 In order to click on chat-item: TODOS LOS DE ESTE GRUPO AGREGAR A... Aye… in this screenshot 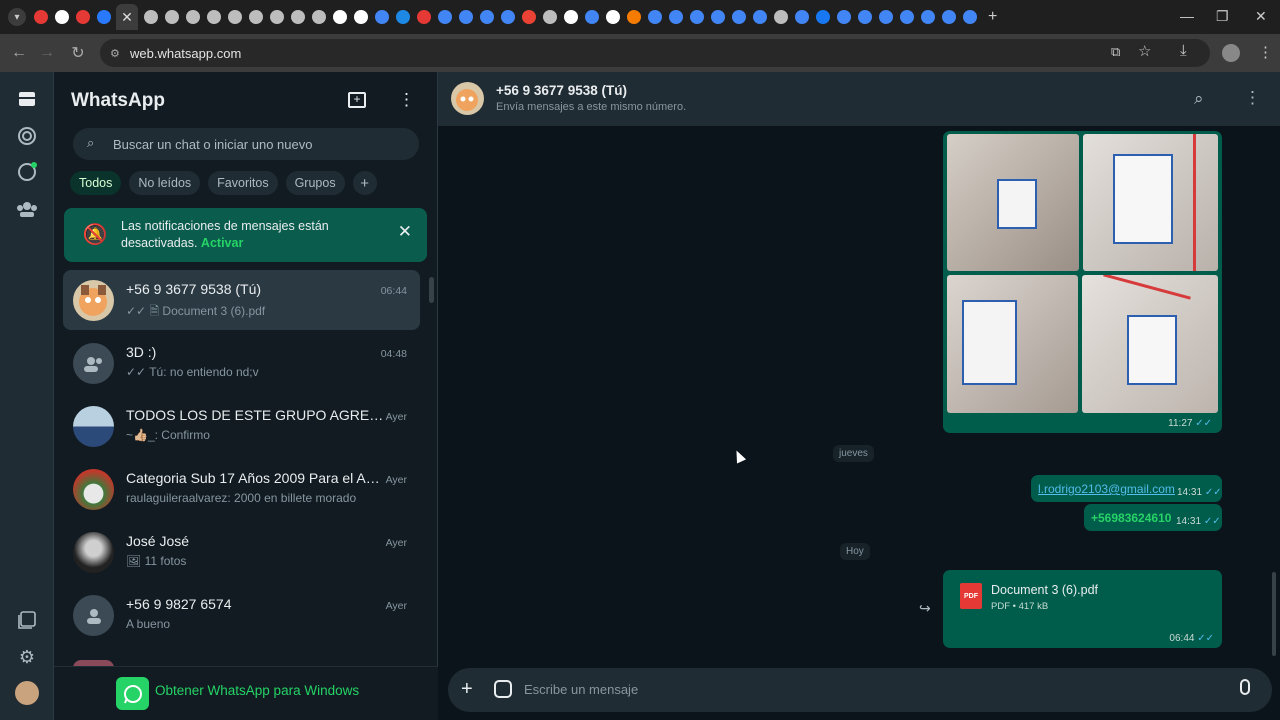, I will do `click(241, 426)`.